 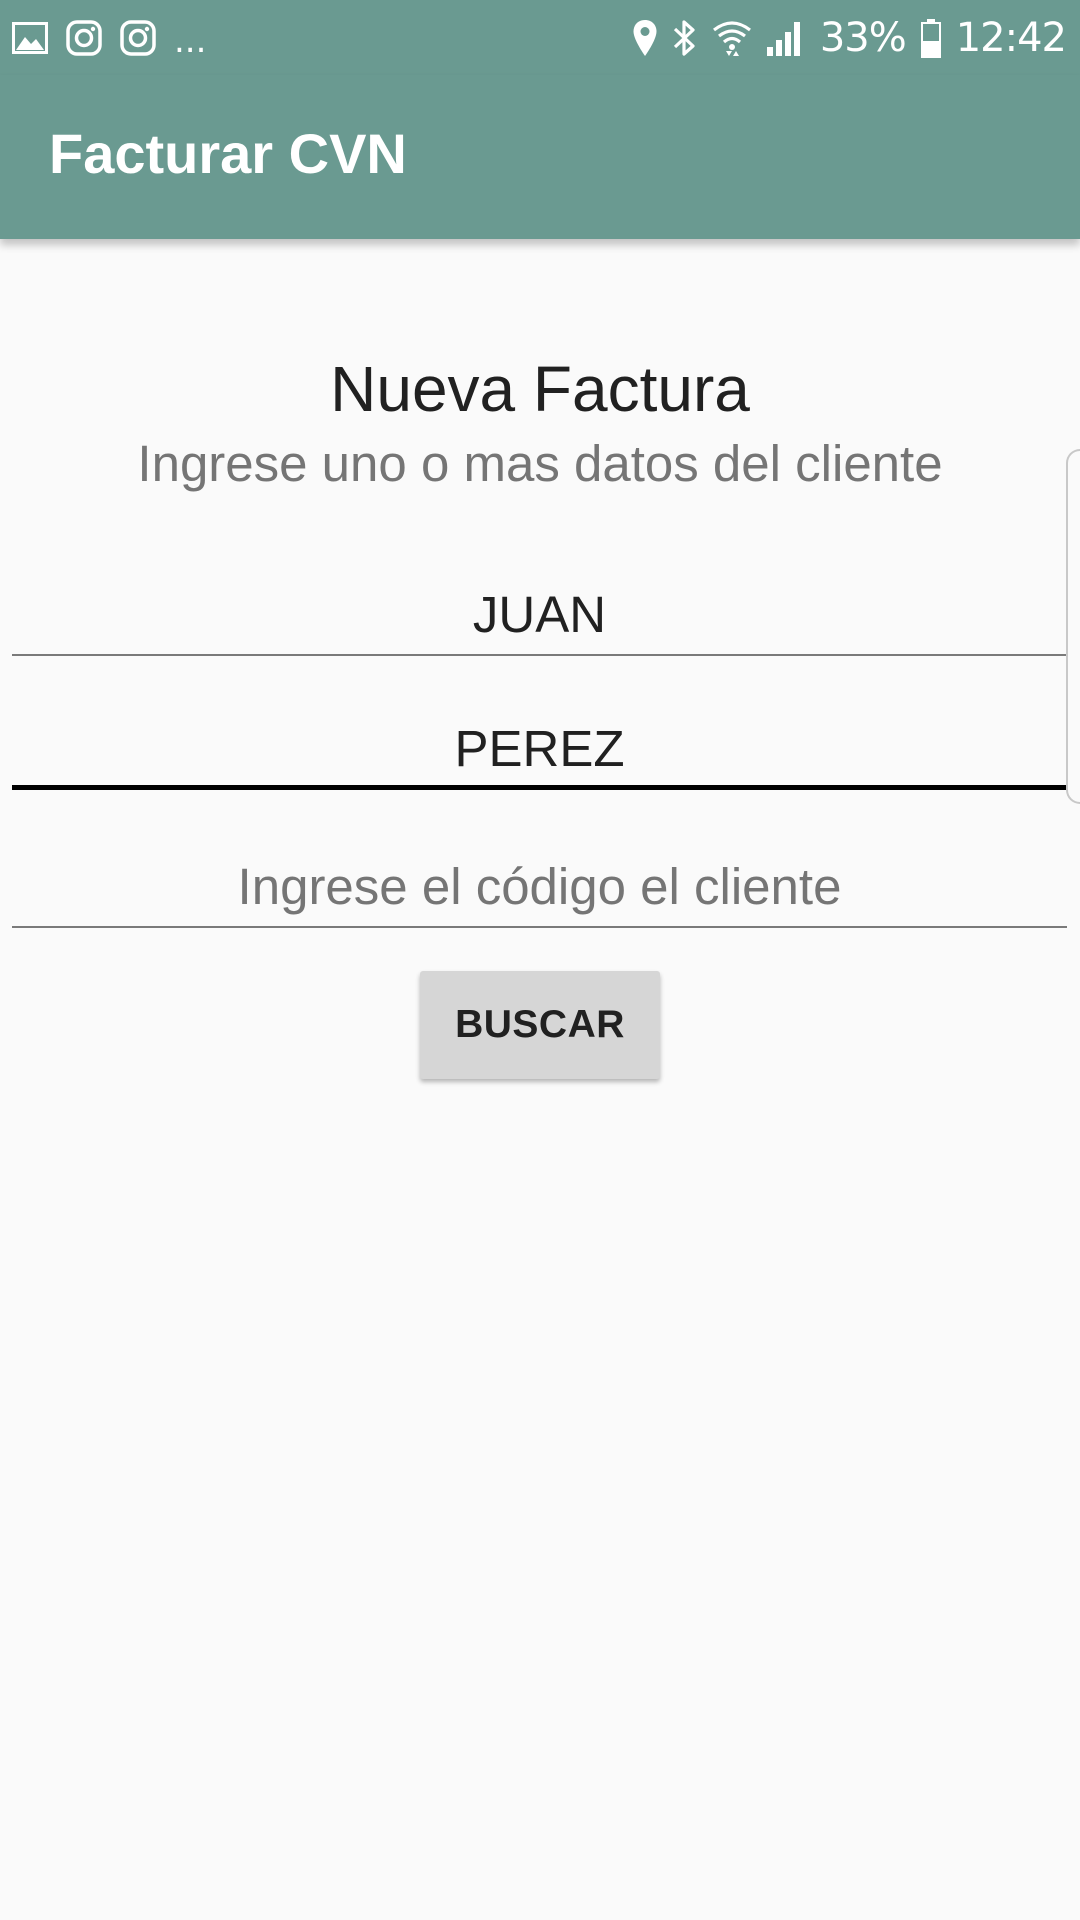 I want to click on search-button: BUSCAR, so click(x=540, y=1025).